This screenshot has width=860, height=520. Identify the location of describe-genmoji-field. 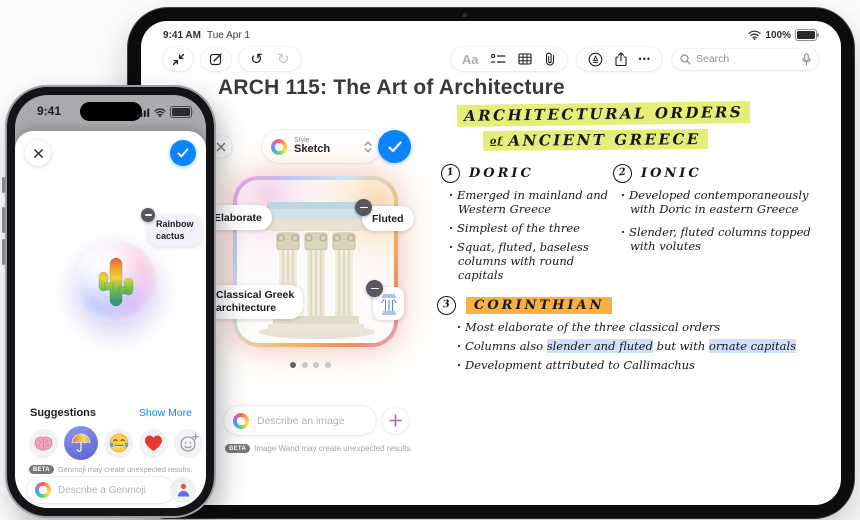
(111, 490).